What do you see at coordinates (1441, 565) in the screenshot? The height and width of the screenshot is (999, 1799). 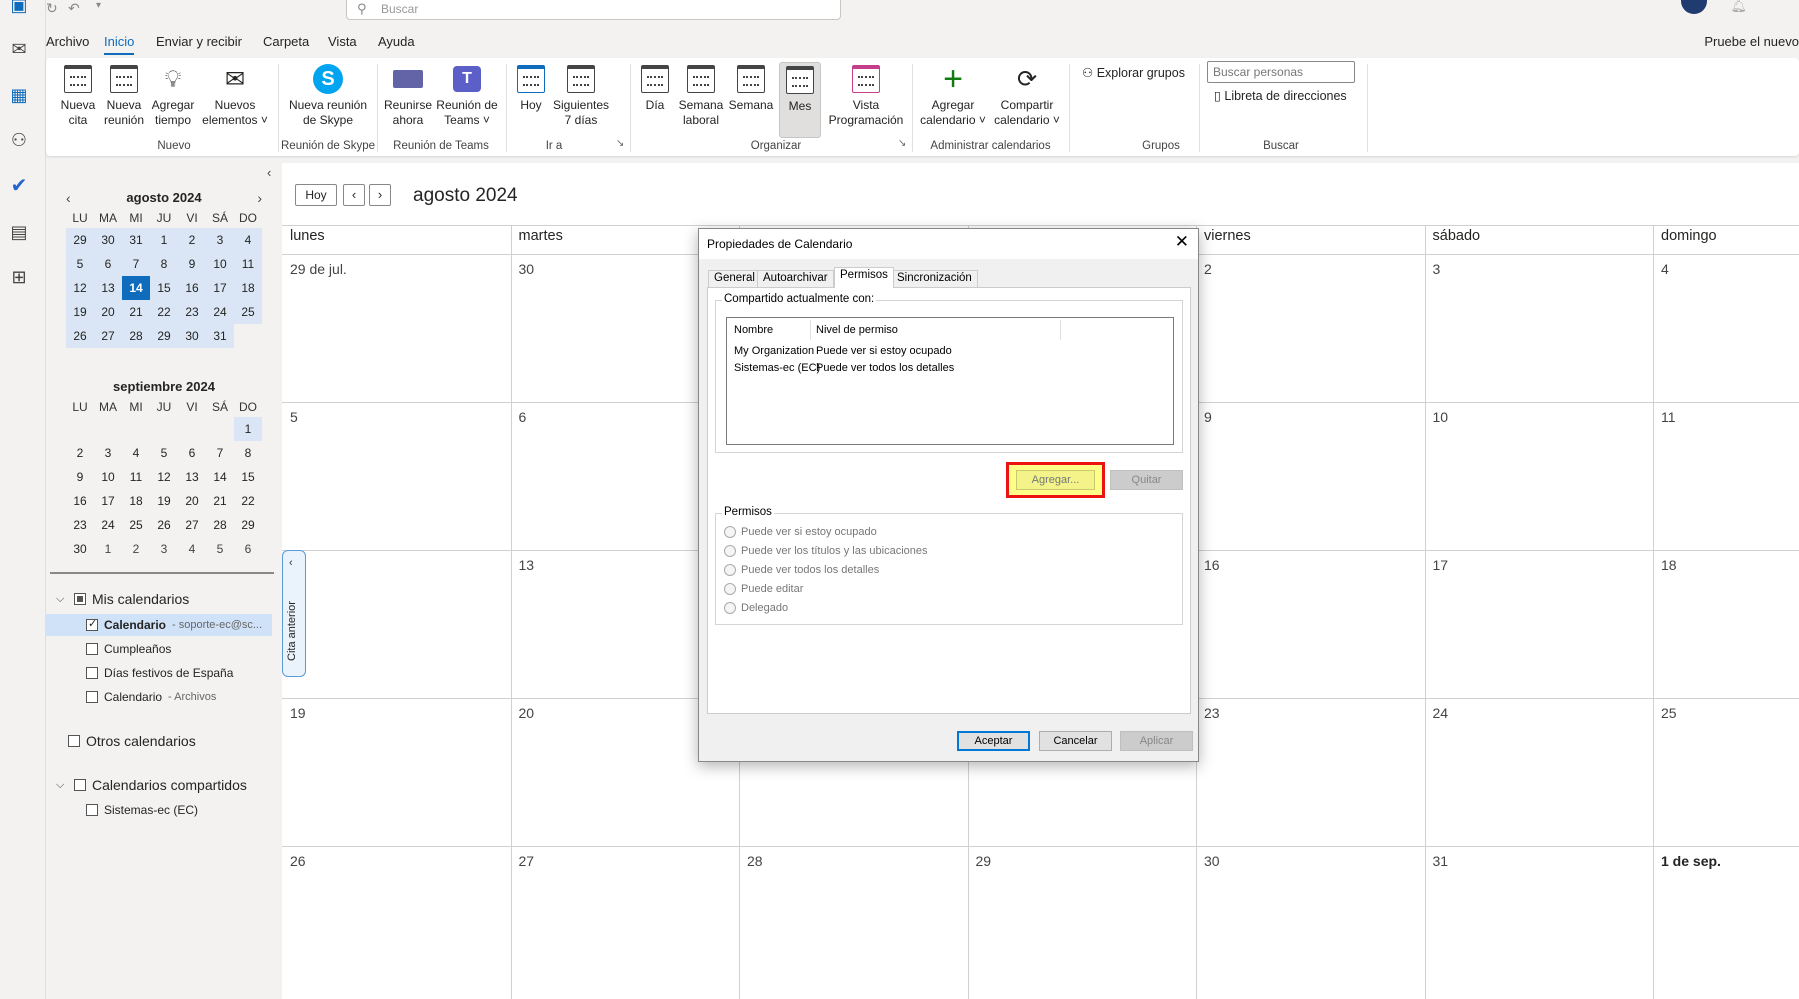 I see `day-cell-number: 17` at bounding box center [1441, 565].